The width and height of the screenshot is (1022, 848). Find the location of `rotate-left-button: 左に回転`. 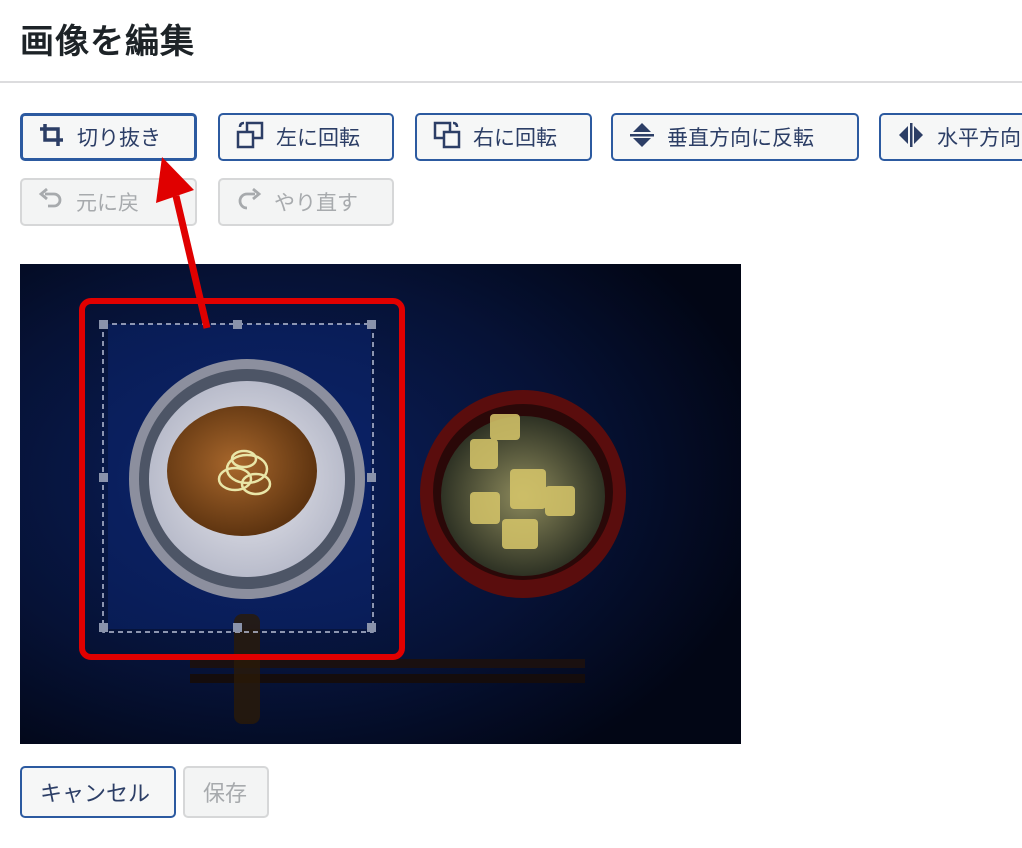

rotate-left-button: 左に回転 is located at coordinates (306, 137).